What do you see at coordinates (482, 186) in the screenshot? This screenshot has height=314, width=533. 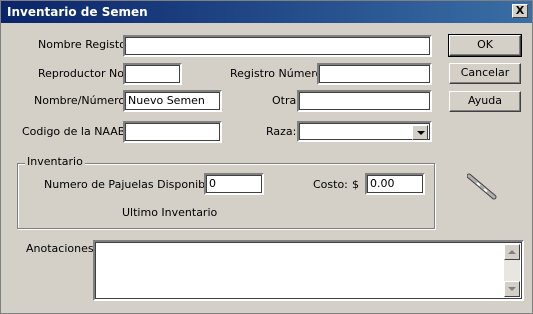 I see `semen-straw-icon` at bounding box center [482, 186].